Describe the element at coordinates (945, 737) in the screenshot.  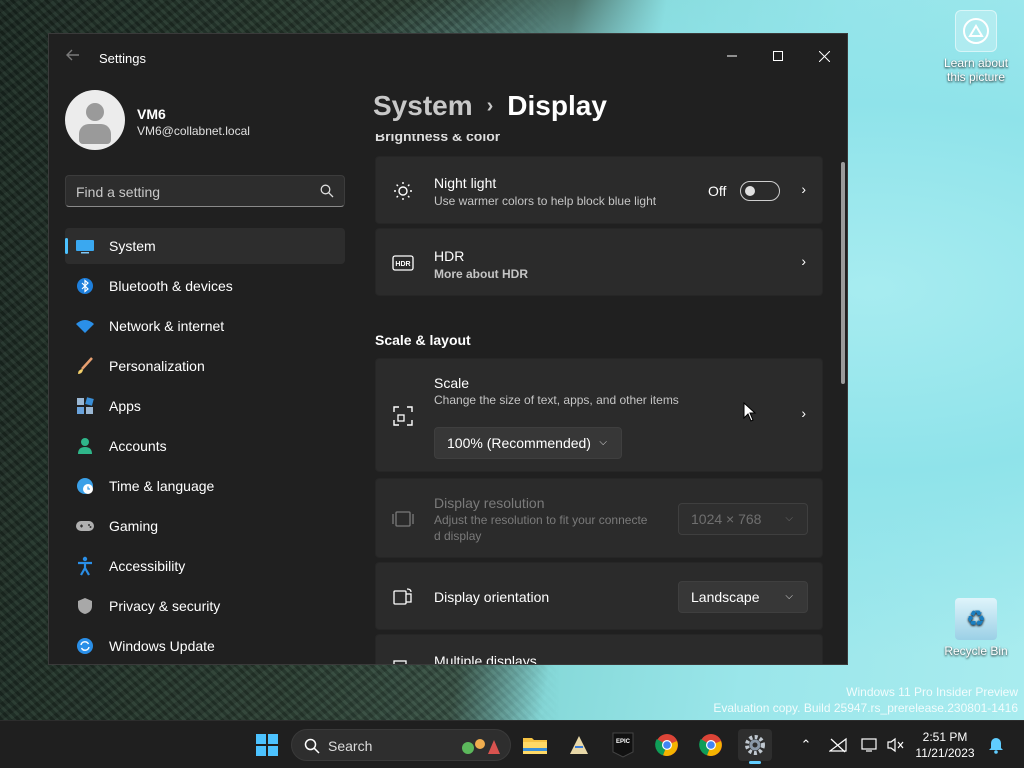
I see `clock-time: 2:51 PM` at that location.